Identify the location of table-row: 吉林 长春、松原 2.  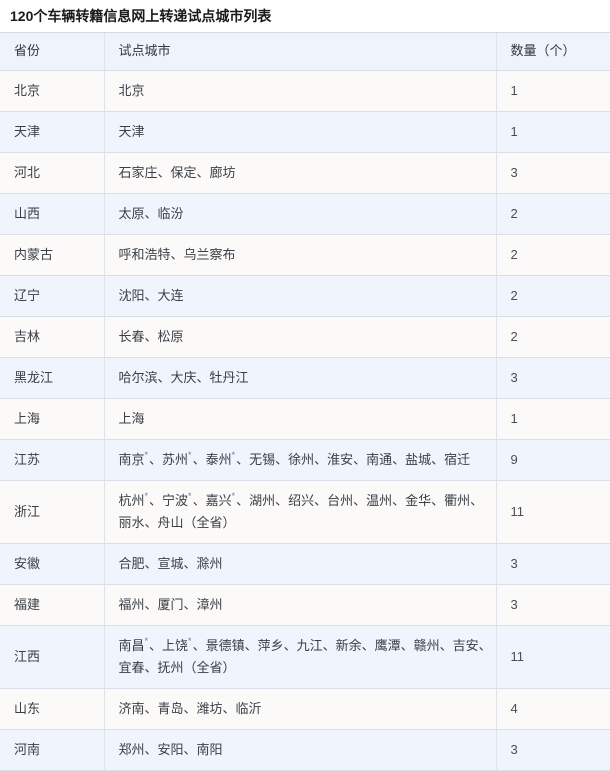
(305, 337).